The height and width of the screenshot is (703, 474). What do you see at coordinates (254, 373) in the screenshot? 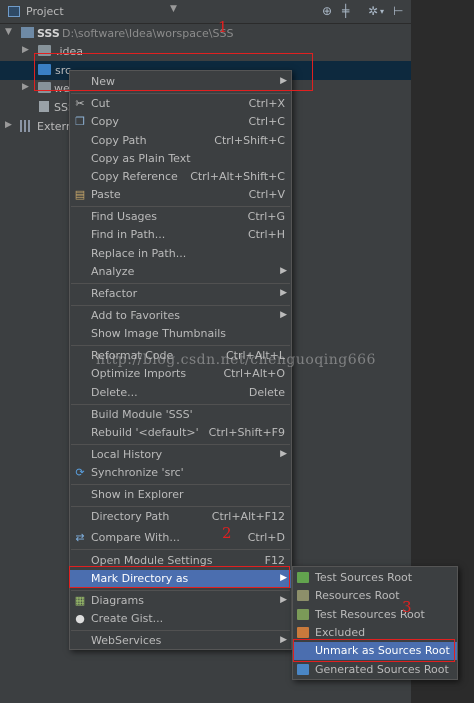
I see `menu-shortcut: Ctrl+Alt+O` at bounding box center [254, 373].